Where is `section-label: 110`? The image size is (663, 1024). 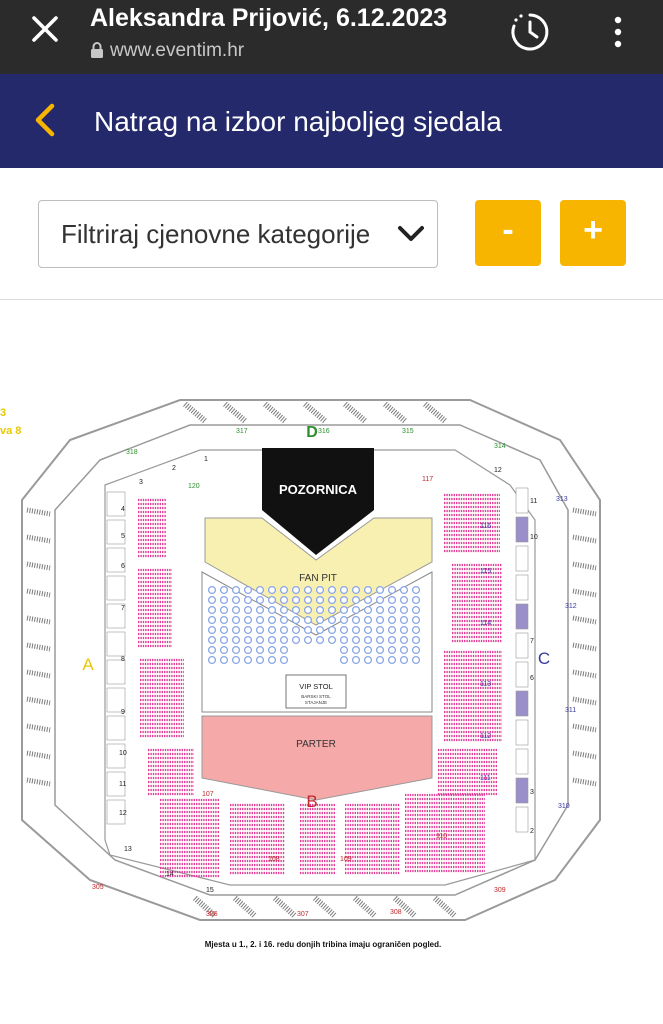 section-label: 110 is located at coordinates (441, 836).